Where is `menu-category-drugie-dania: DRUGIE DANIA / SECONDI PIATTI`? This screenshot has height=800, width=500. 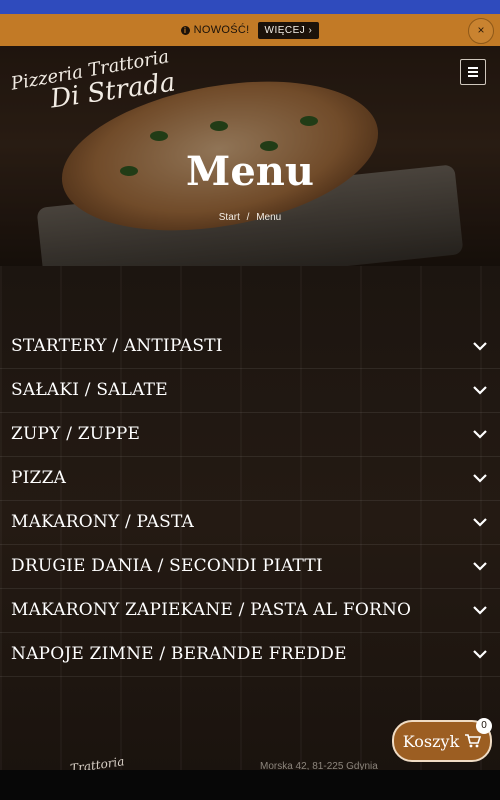 menu-category-drugie-dania: DRUGIE DANIA / SECONDI PIATTI is located at coordinates (250, 566).